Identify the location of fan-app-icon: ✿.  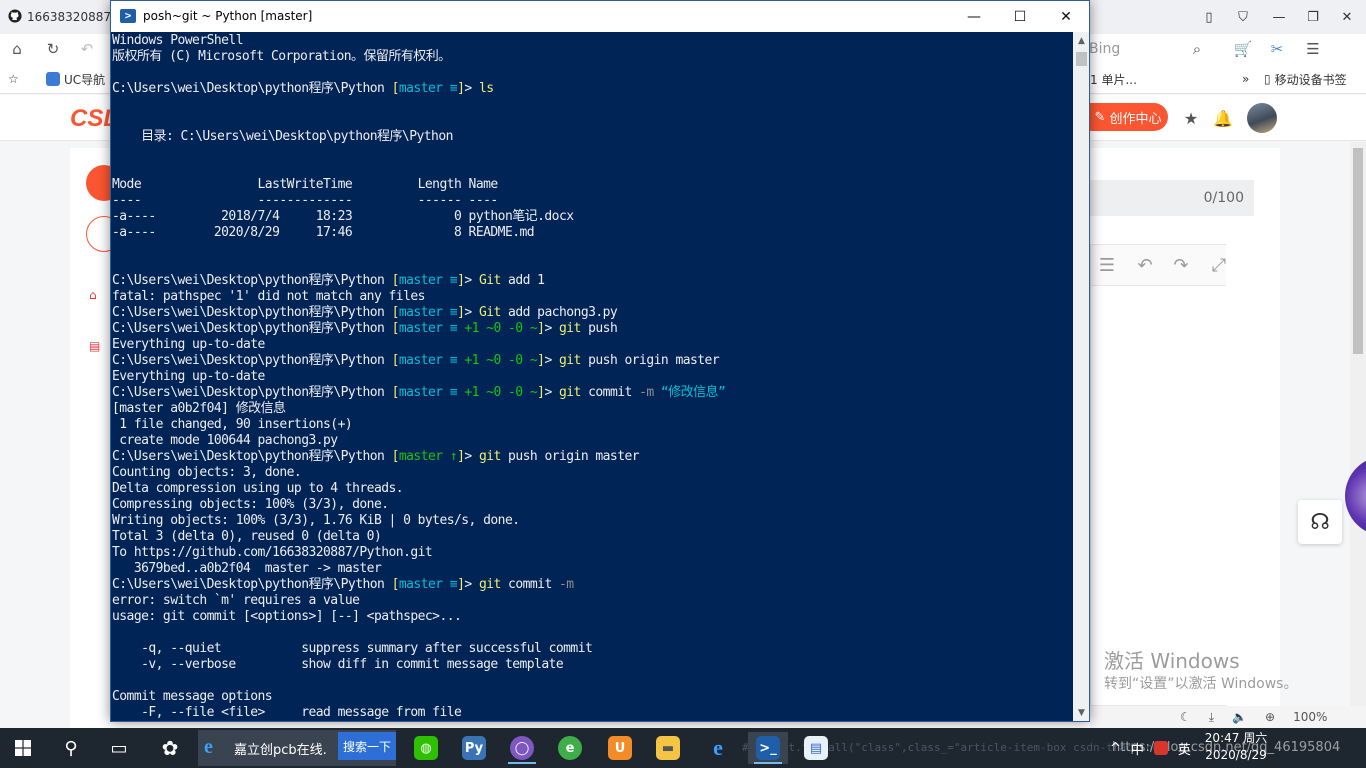
(170, 748).